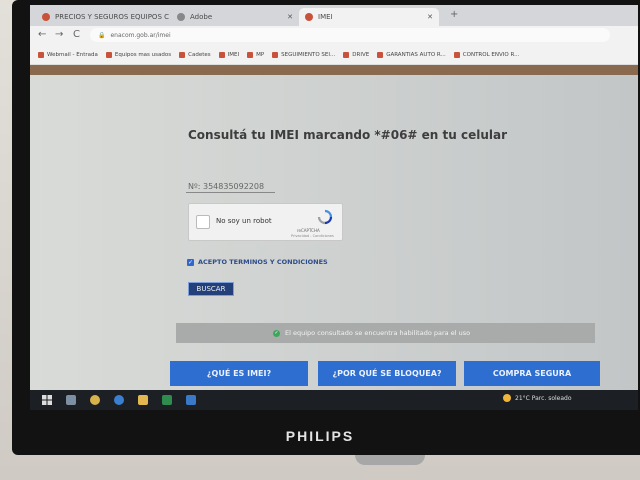 Image resolution: width=640 pixels, height=480 pixels. What do you see at coordinates (356, 54) in the screenshot?
I see `bookmark-item: DRIVE` at bounding box center [356, 54].